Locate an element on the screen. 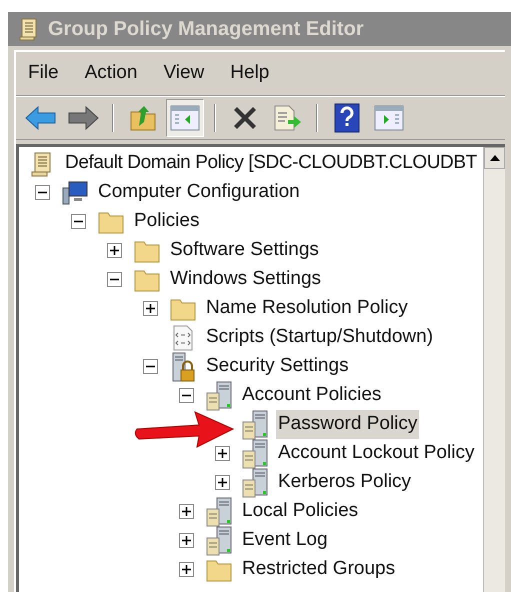 The image size is (511, 592). tree-item: Local Policies is located at coordinates (300, 511).